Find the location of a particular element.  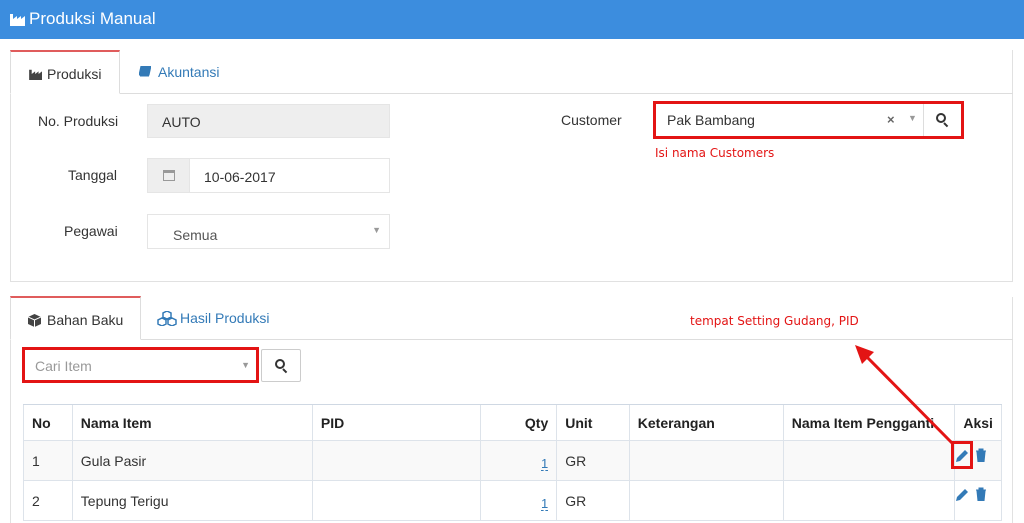

tab-label: Produksi is located at coordinates (74, 74).